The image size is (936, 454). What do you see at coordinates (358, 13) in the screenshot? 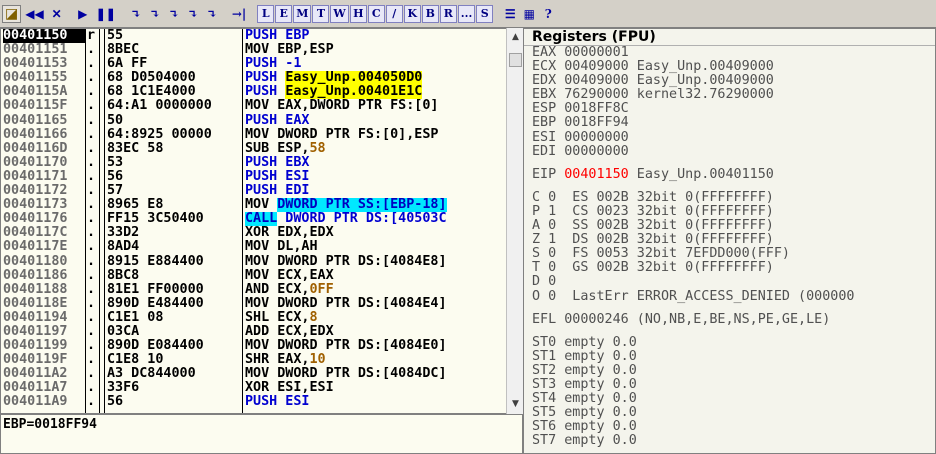
I see `toolbar-button-16: H` at bounding box center [358, 13].